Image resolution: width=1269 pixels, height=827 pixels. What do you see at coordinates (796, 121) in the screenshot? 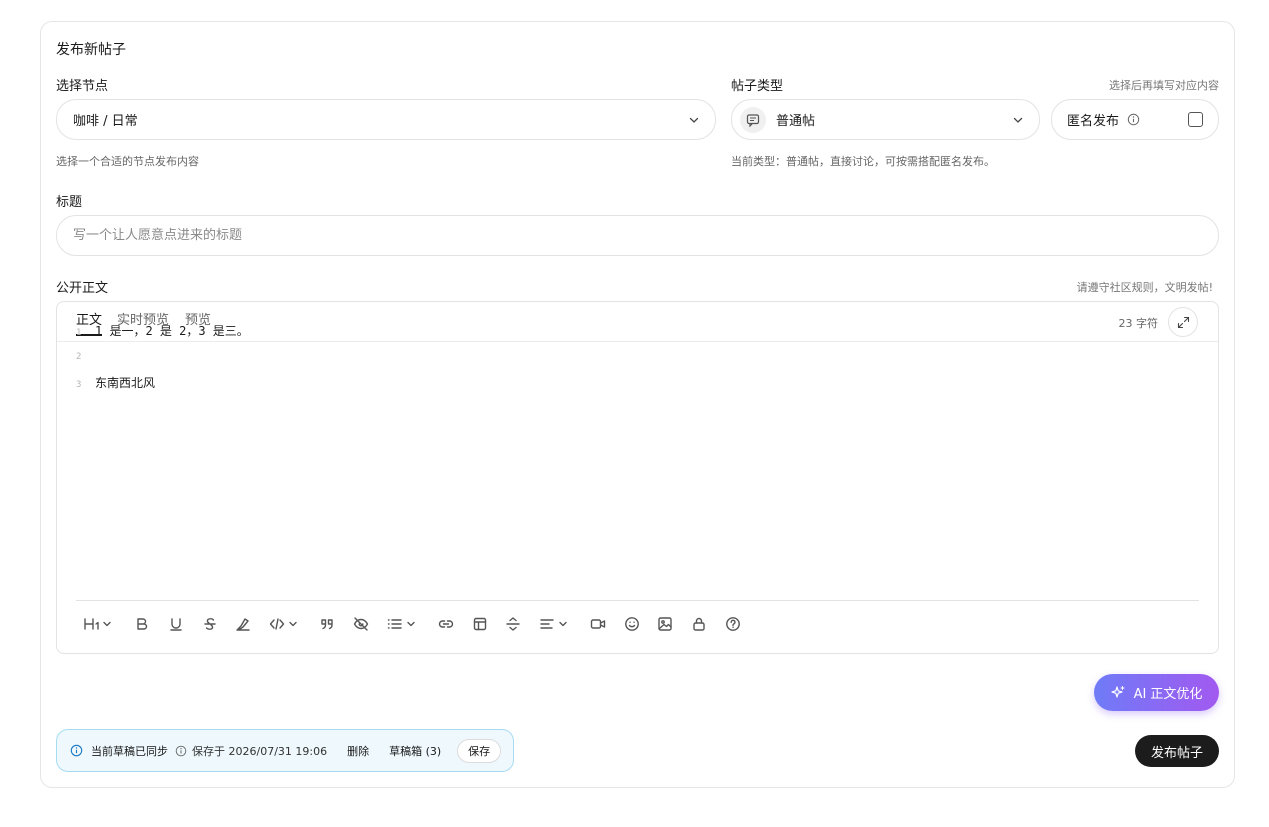
I see `post-type-value: 普通帖` at bounding box center [796, 121].